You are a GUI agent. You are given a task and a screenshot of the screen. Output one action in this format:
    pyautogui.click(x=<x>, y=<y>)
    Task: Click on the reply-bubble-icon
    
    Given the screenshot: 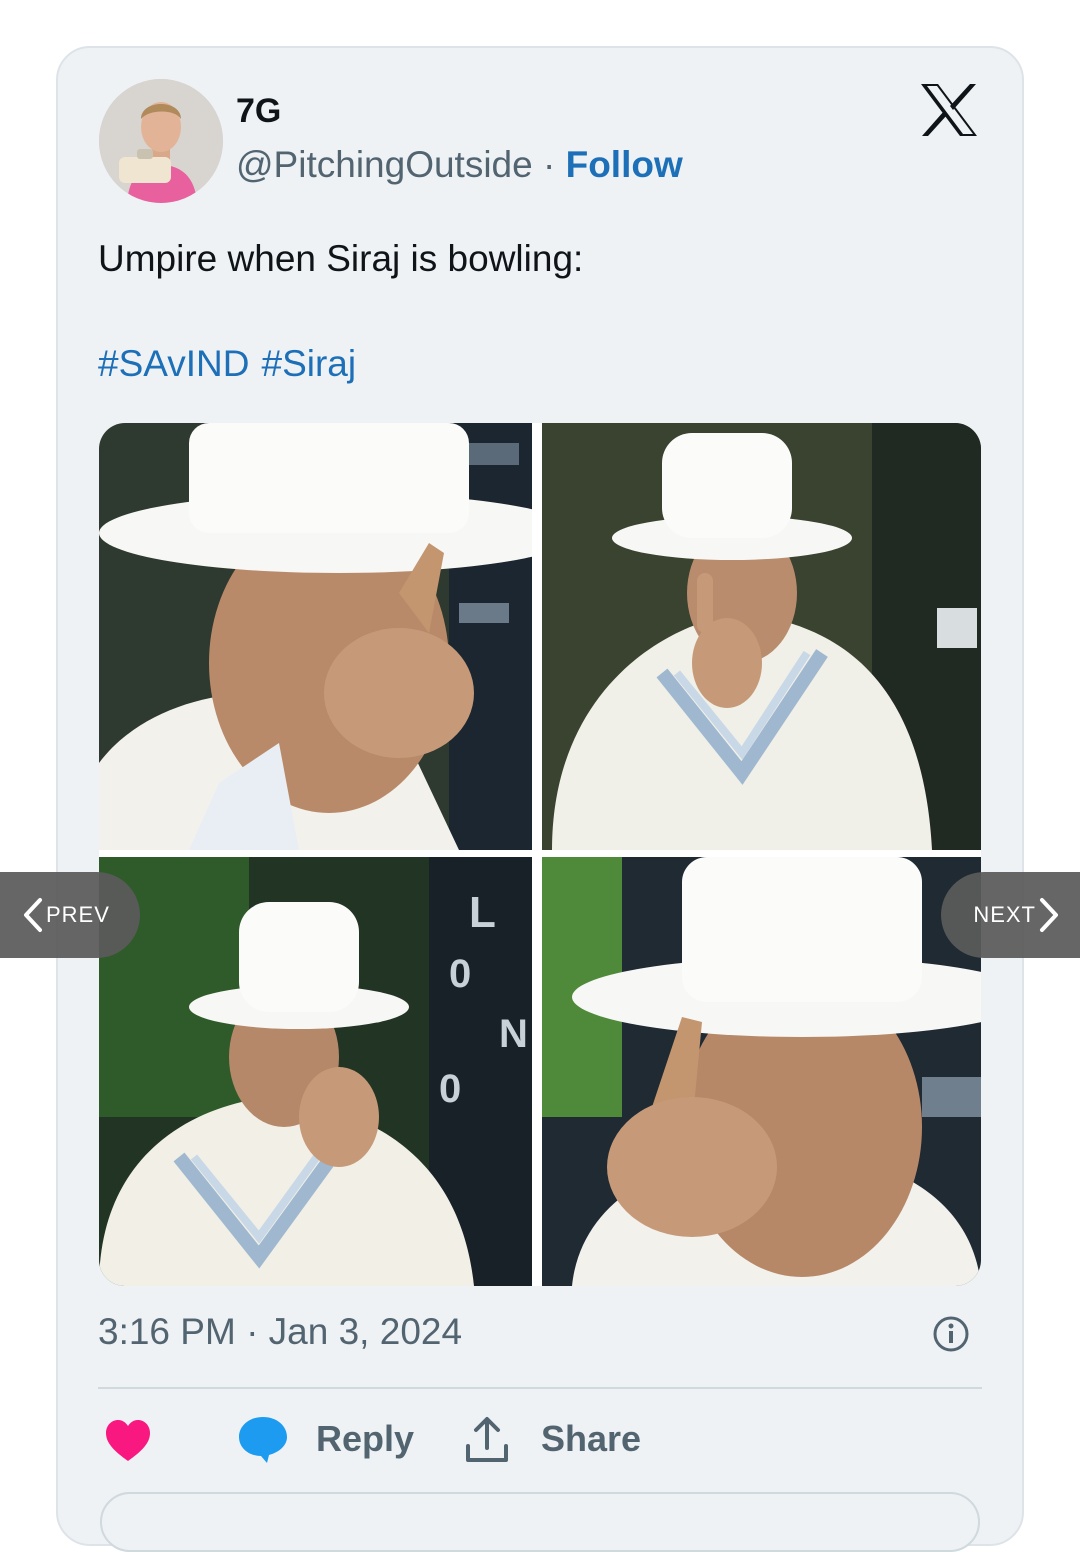 What is the action you would take?
    pyautogui.click(x=263, y=1440)
    